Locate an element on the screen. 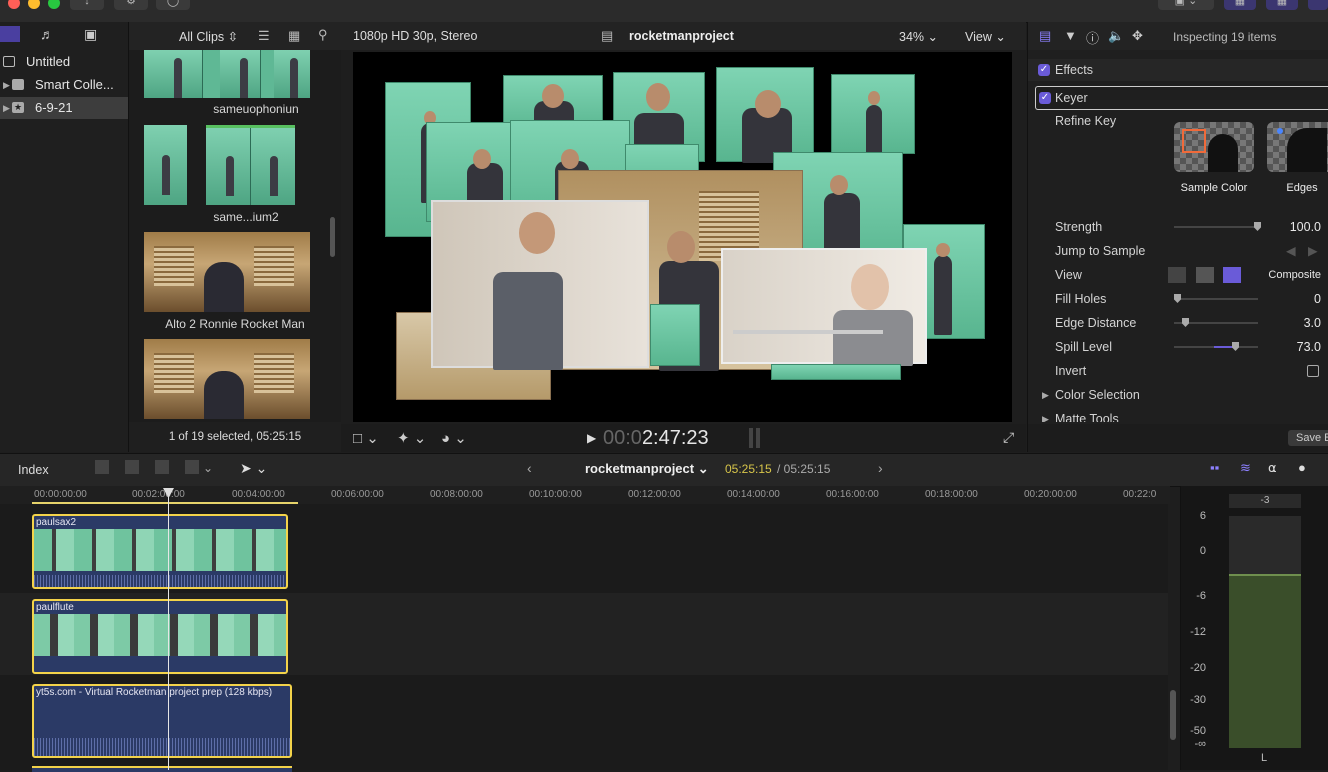 The image size is (1328, 772). effects-checkbox: ✓ is located at coordinates (1044, 70).